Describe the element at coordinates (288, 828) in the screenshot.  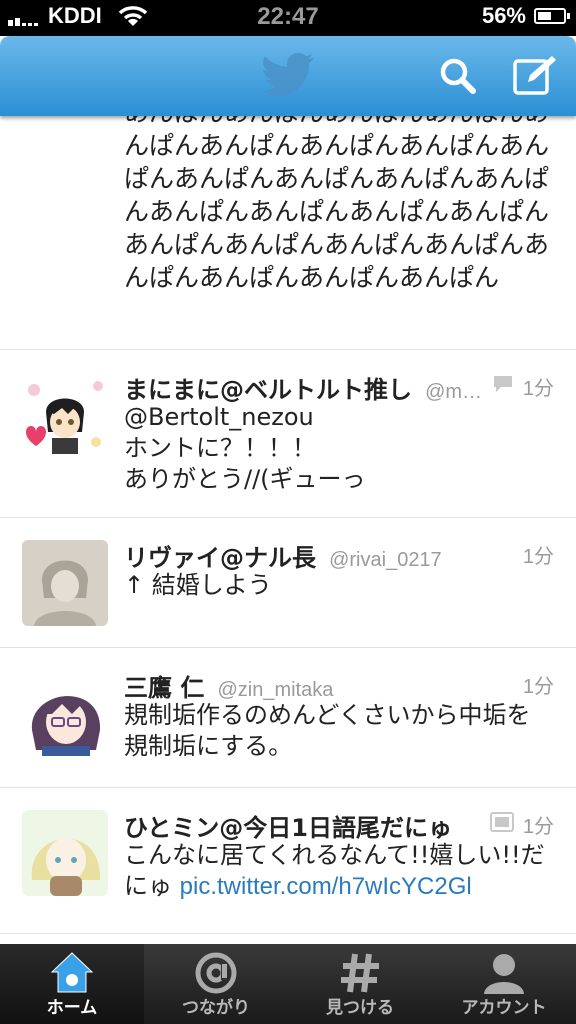
I see `user-name: ひとミン@今日1日語尾だにゅ` at that location.